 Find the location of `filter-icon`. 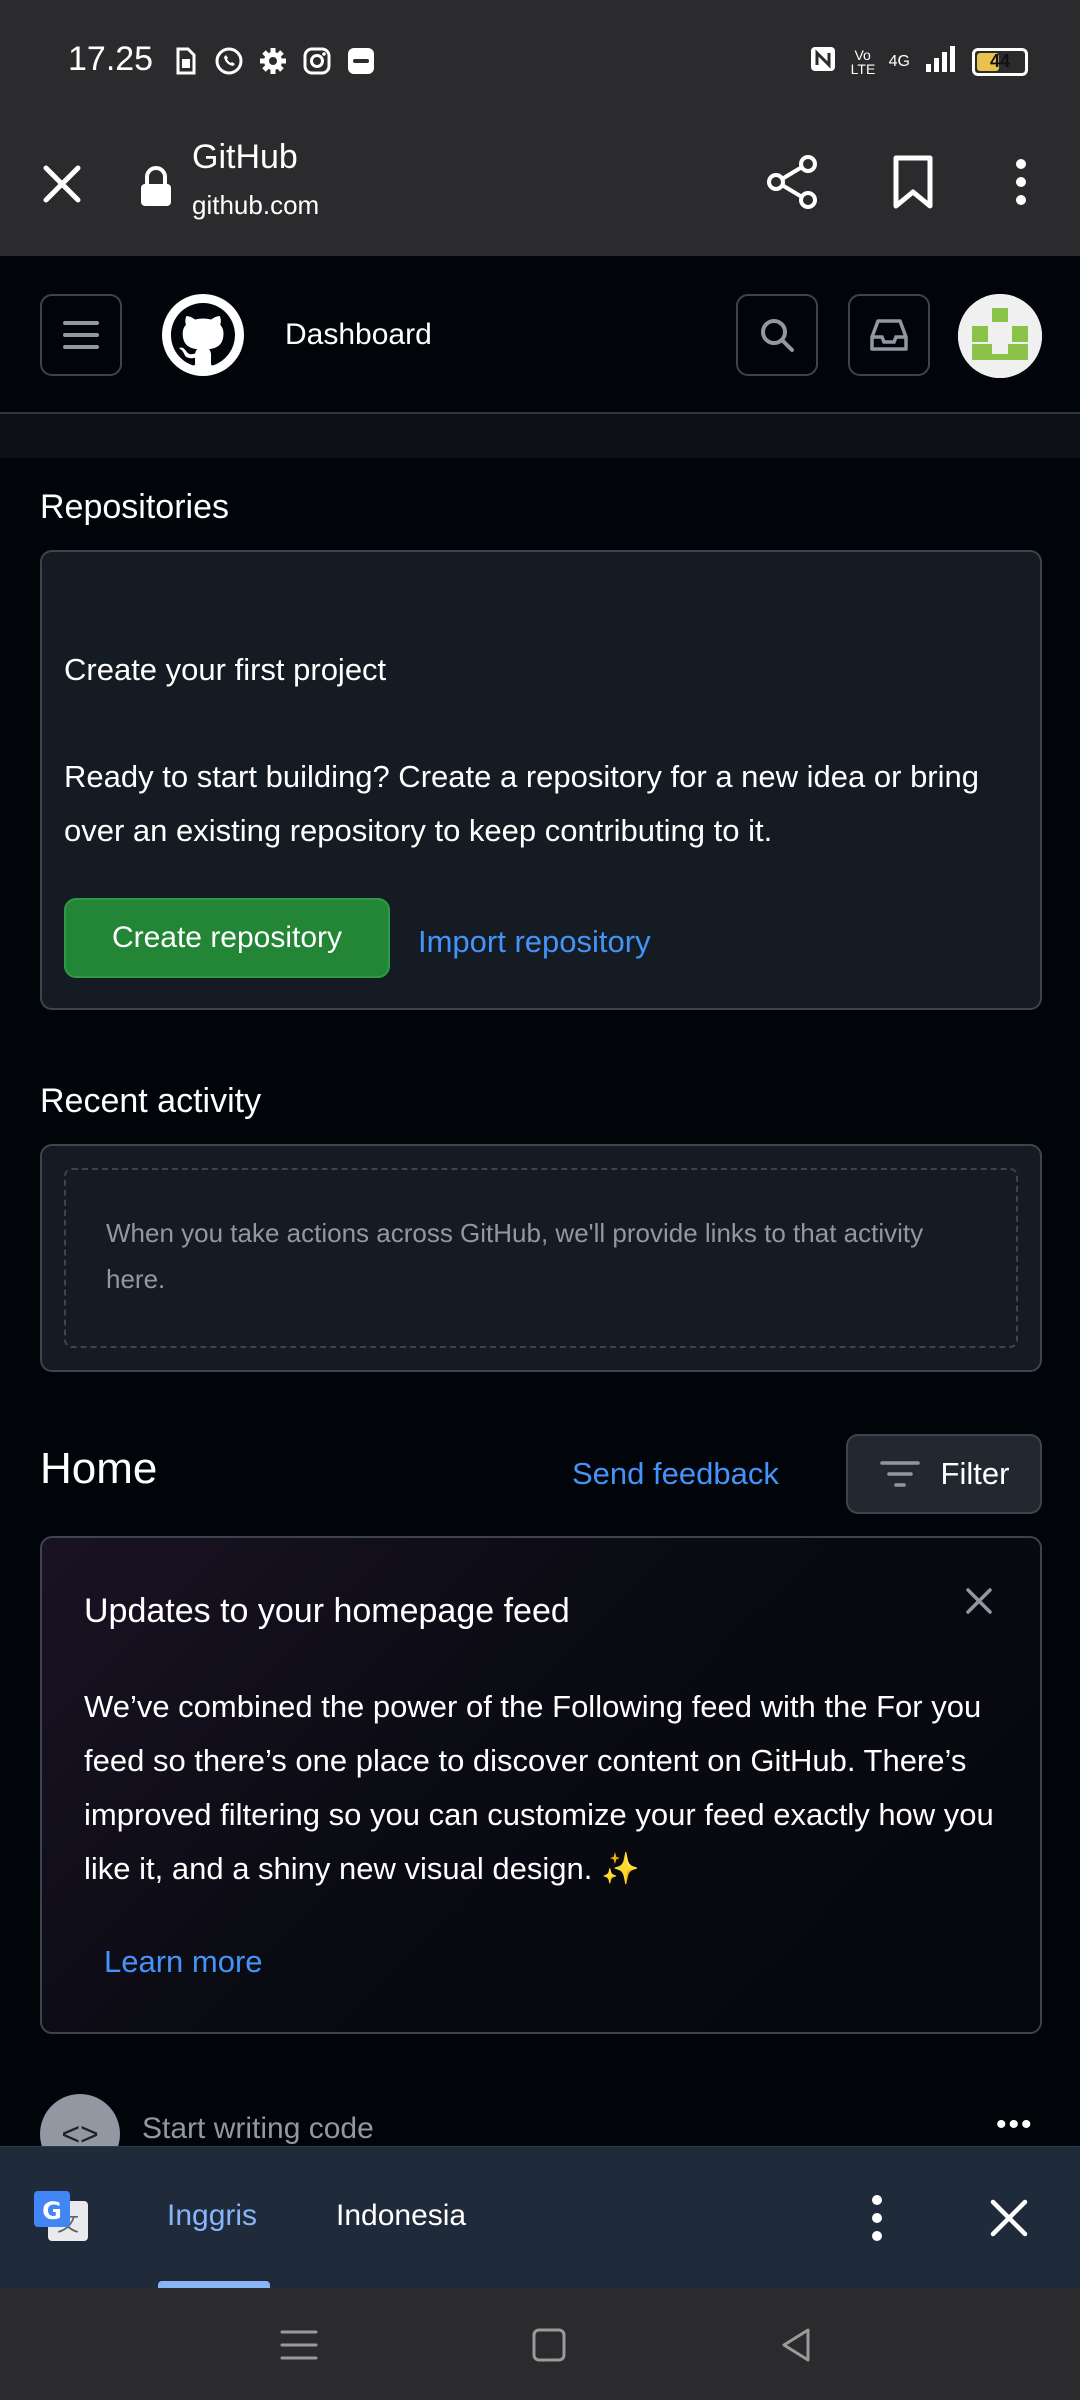

filter-icon is located at coordinates (899, 1474).